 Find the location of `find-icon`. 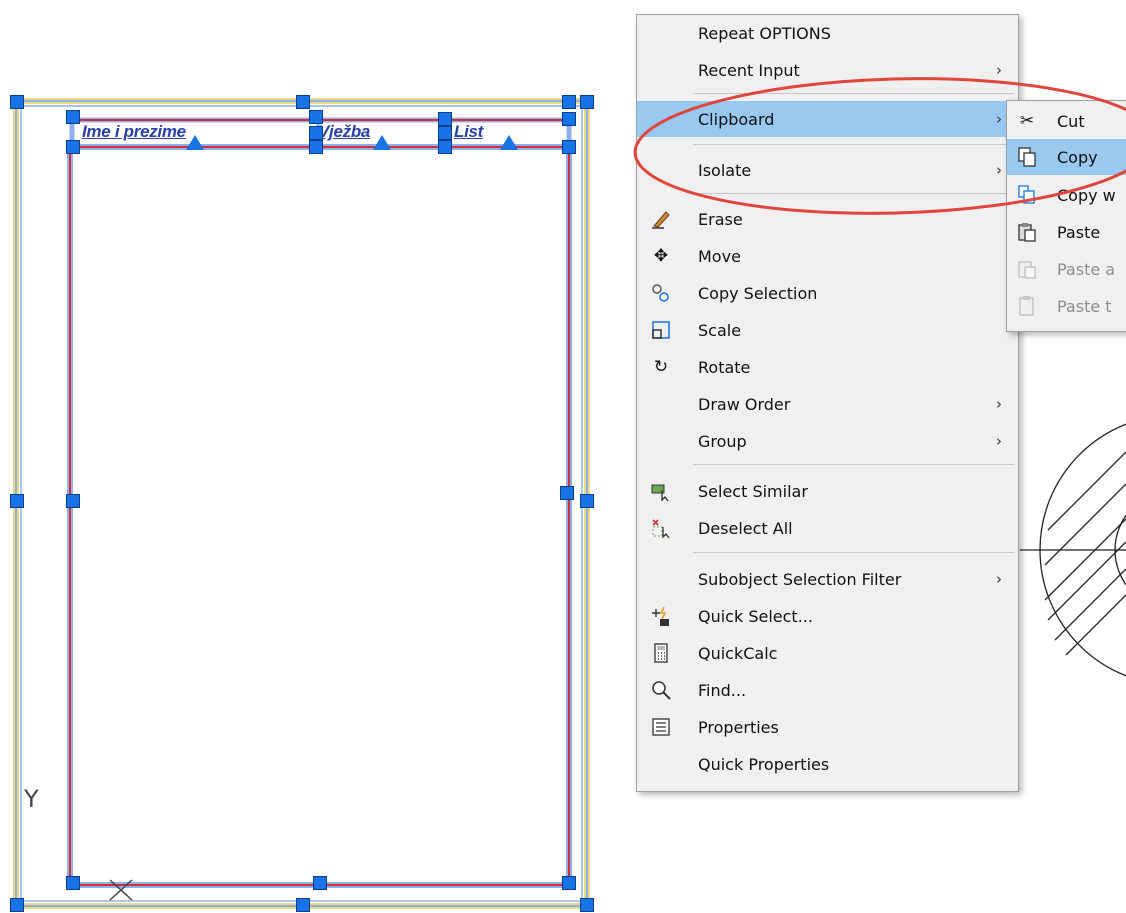

find-icon is located at coordinates (661, 690).